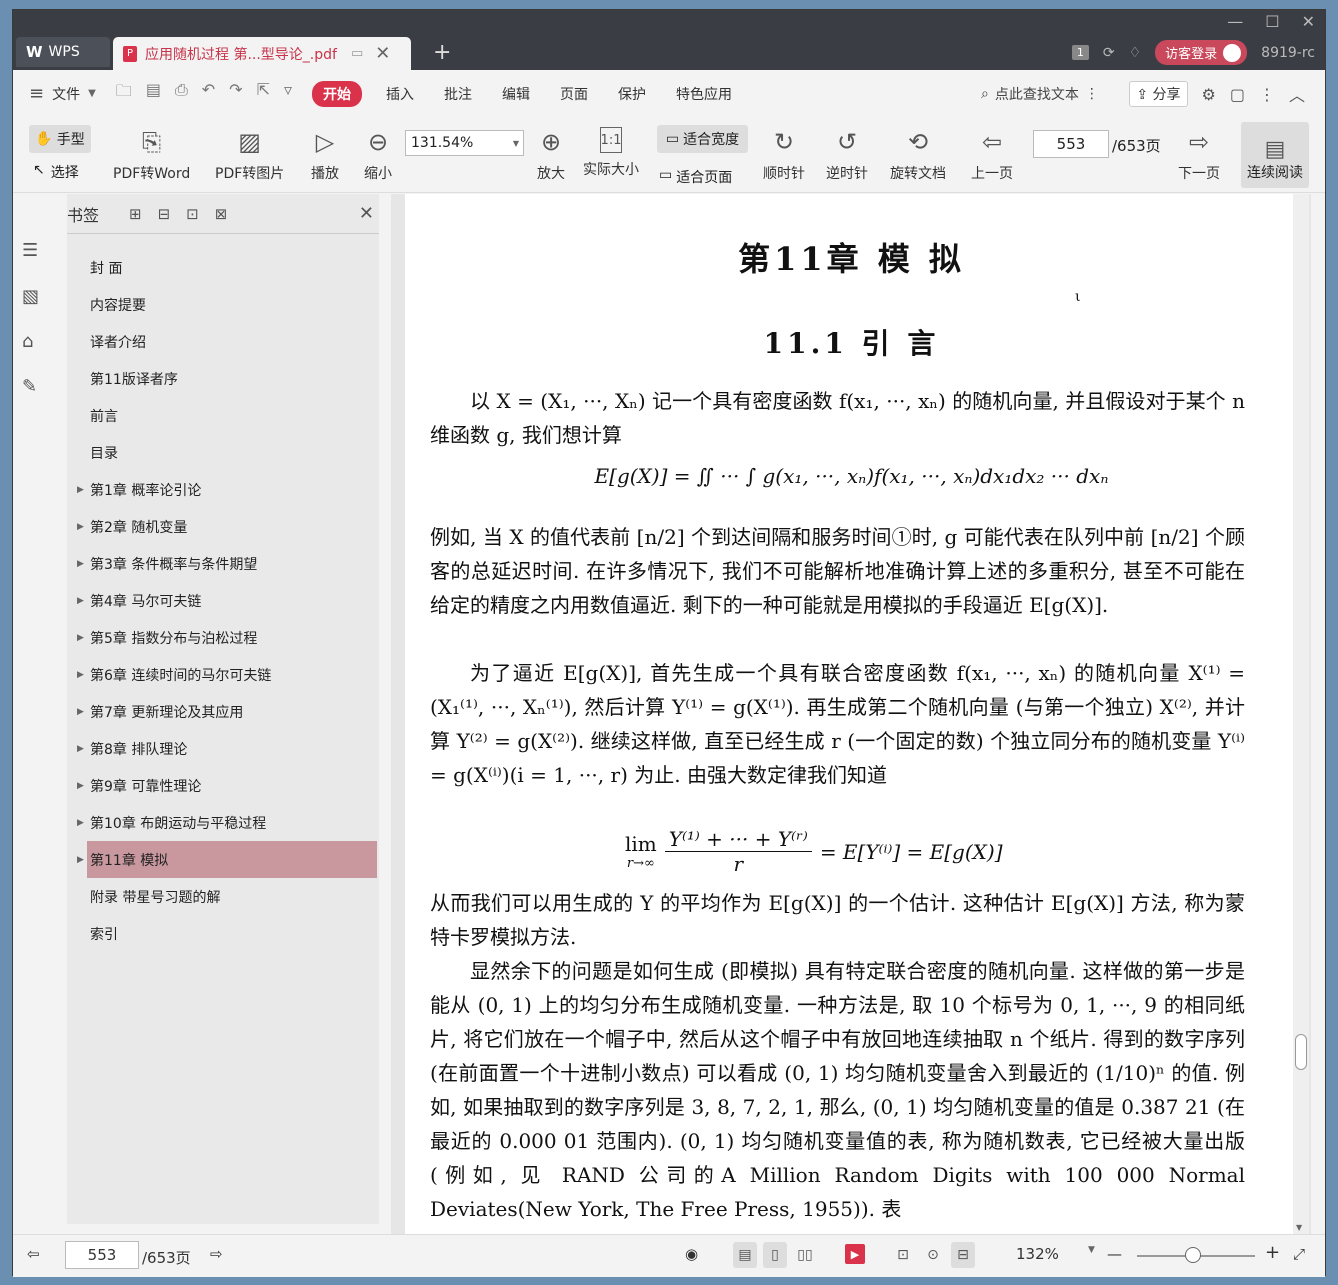  What do you see at coordinates (32, 341) in the screenshot?
I see `annotation-tag-icon: ⌂` at bounding box center [32, 341].